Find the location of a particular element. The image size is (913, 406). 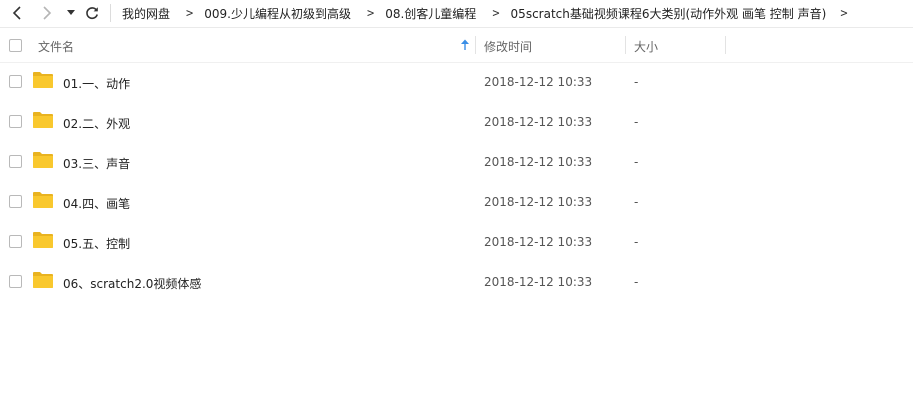

breadcrumb-item-root: 我的网盘 is located at coordinates (146, 13).